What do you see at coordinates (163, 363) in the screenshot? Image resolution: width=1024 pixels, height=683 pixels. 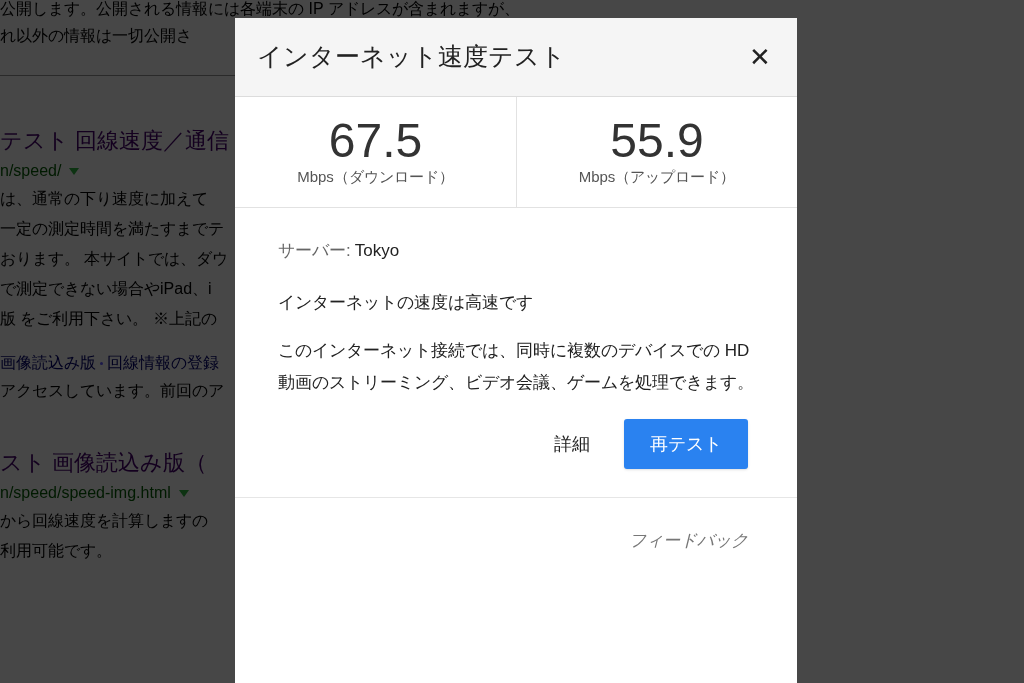 I see `sitelink: 回線情報の登録` at bounding box center [163, 363].